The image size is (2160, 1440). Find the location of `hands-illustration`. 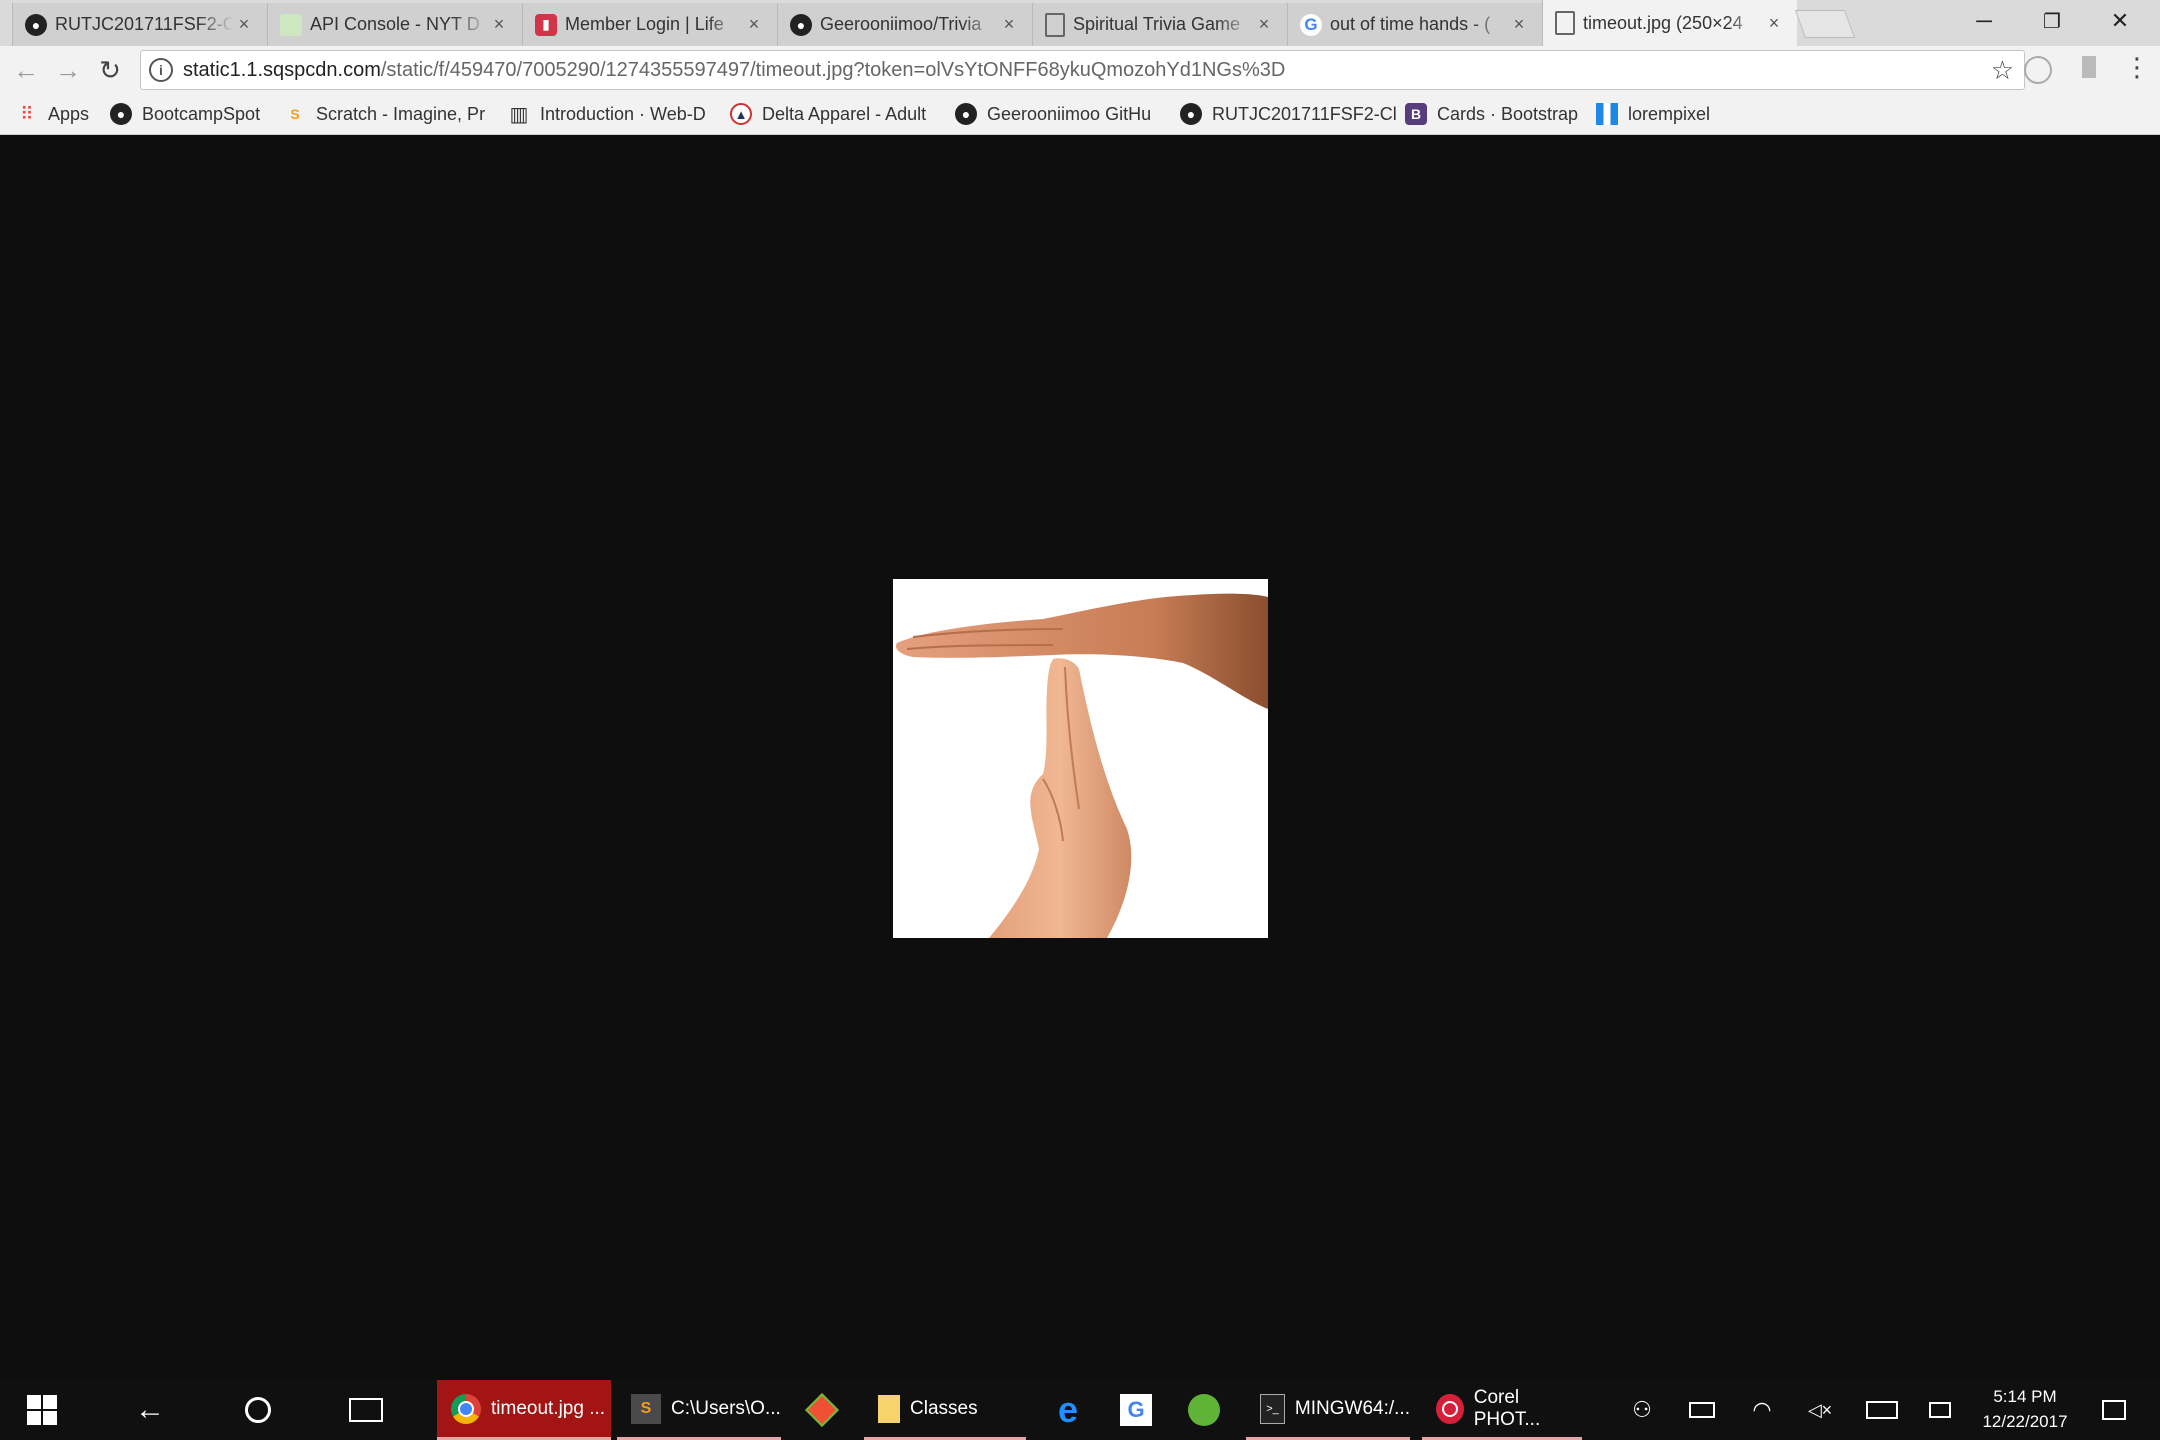

hands-illustration is located at coordinates (1080, 758).